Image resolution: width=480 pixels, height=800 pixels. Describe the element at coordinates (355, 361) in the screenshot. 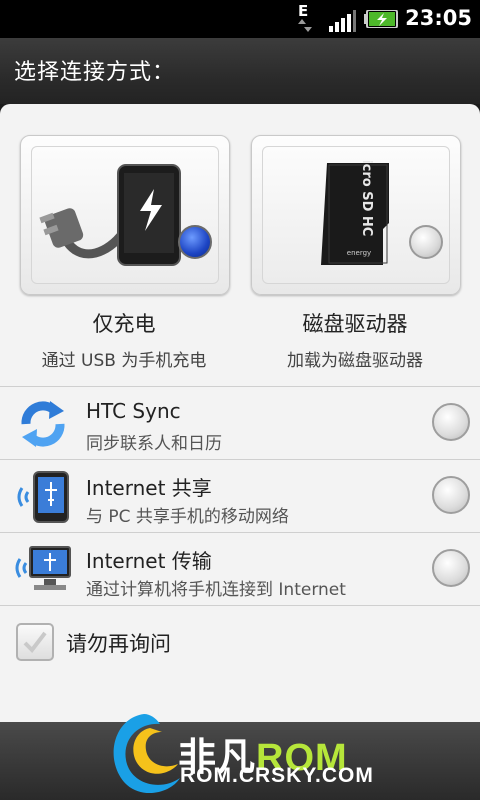

I see `disk-drive-subtitle: 加载为磁盘驱动器` at that location.